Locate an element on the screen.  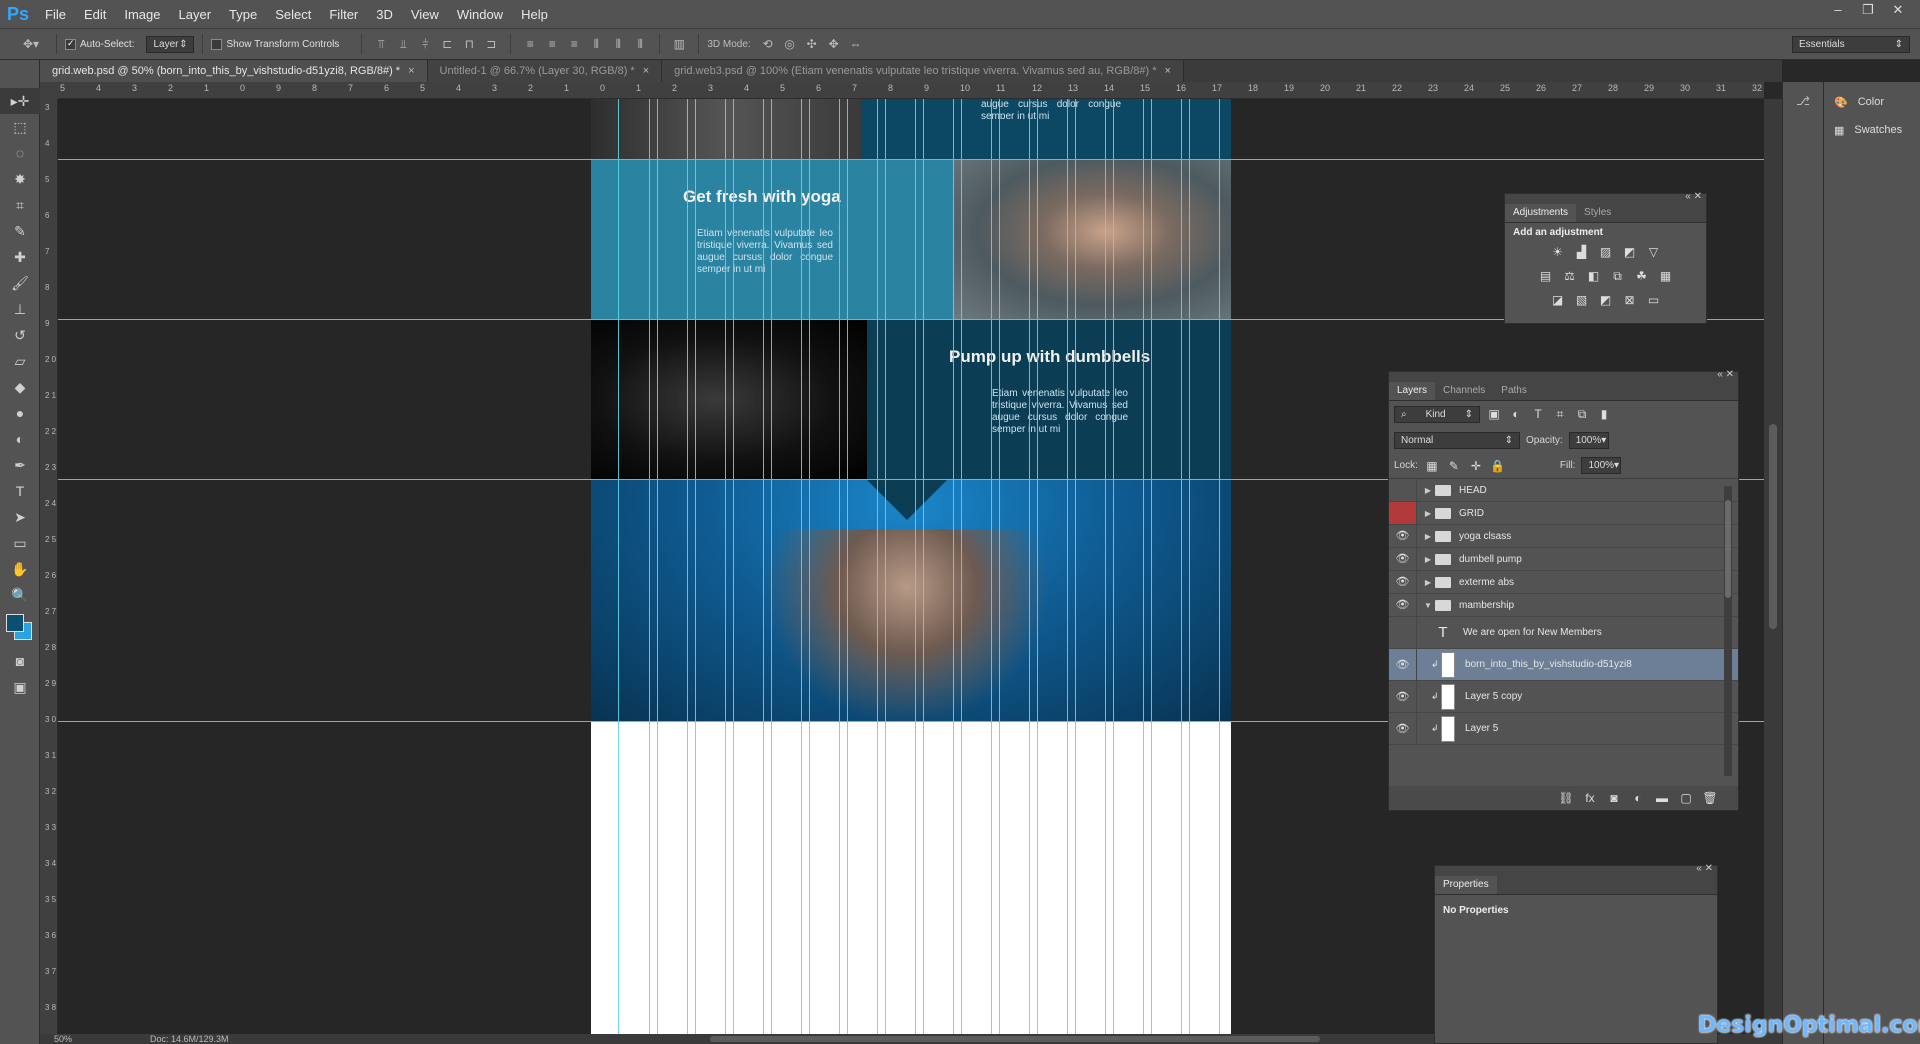
horizontal-scroll-thumb is located at coordinates (1015, 1039).